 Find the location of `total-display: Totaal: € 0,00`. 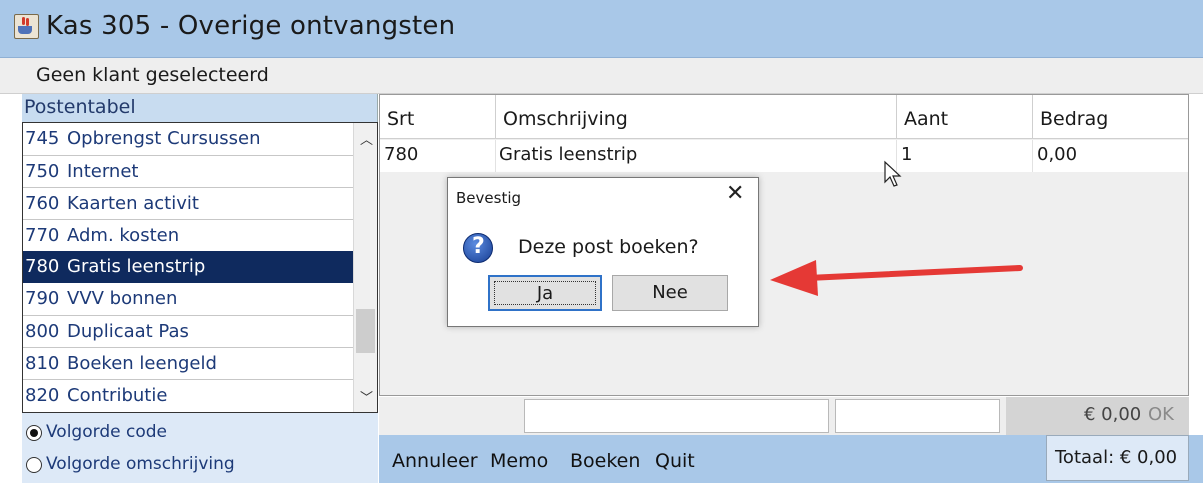

total-display: Totaal: € 0,00 is located at coordinates (1117, 458).